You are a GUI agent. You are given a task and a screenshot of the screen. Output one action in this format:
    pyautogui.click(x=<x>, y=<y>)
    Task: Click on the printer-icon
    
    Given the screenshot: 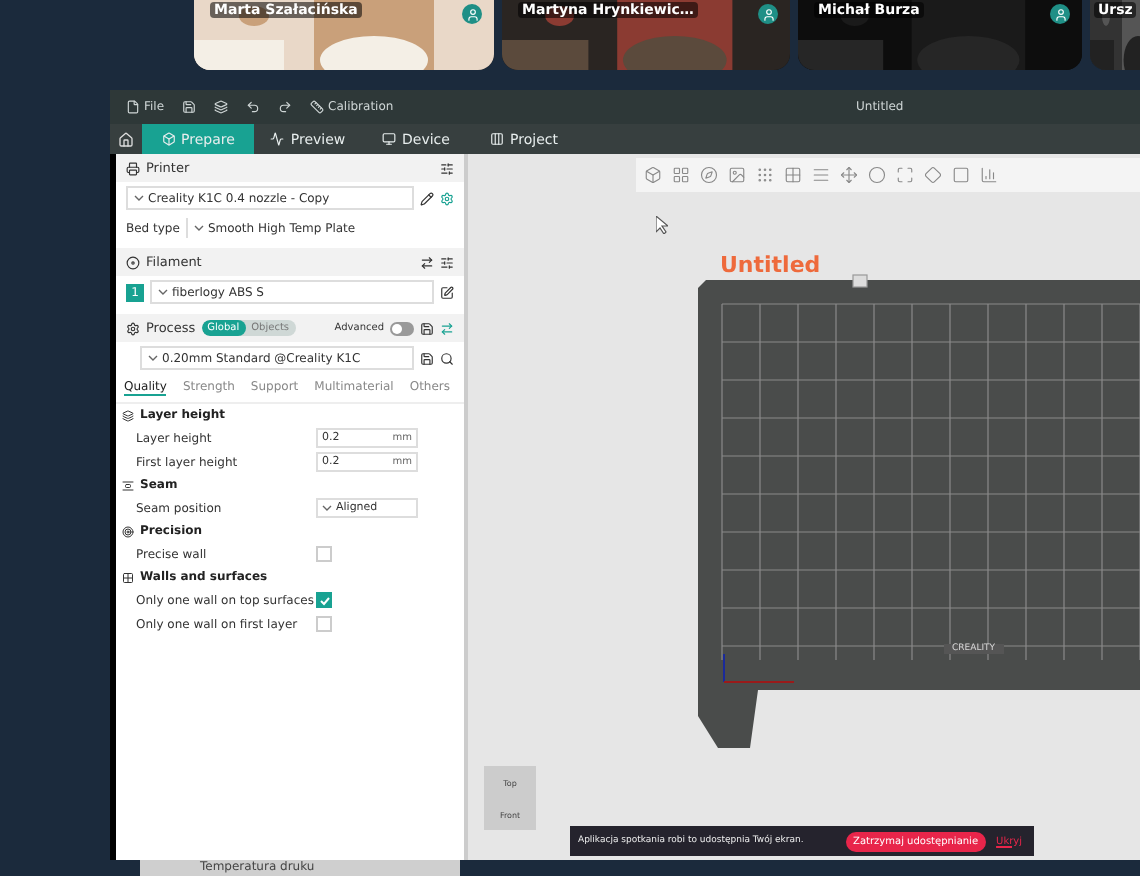 What is the action you would take?
    pyautogui.click(x=133, y=168)
    